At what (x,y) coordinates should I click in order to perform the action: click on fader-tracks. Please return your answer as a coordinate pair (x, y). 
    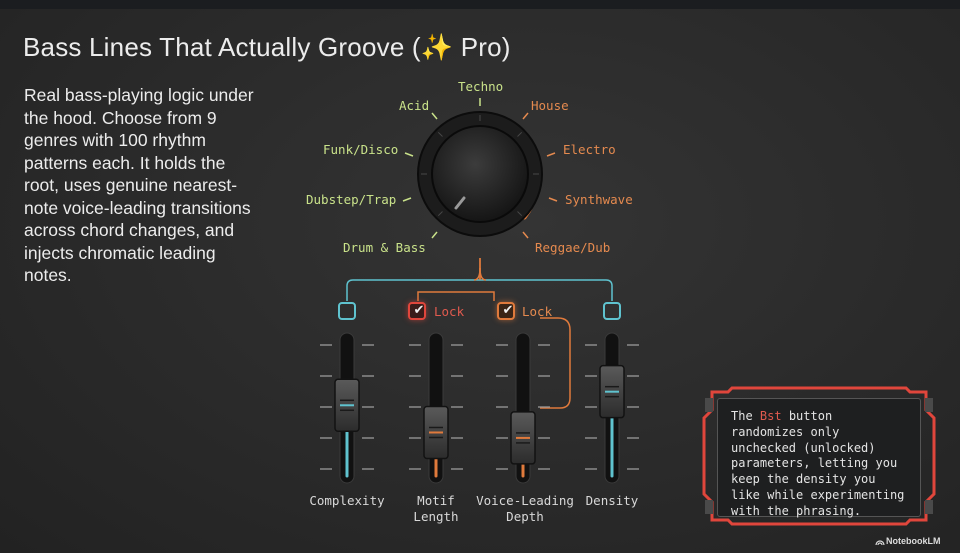
    Looking at the image, I should click on (479, 408).